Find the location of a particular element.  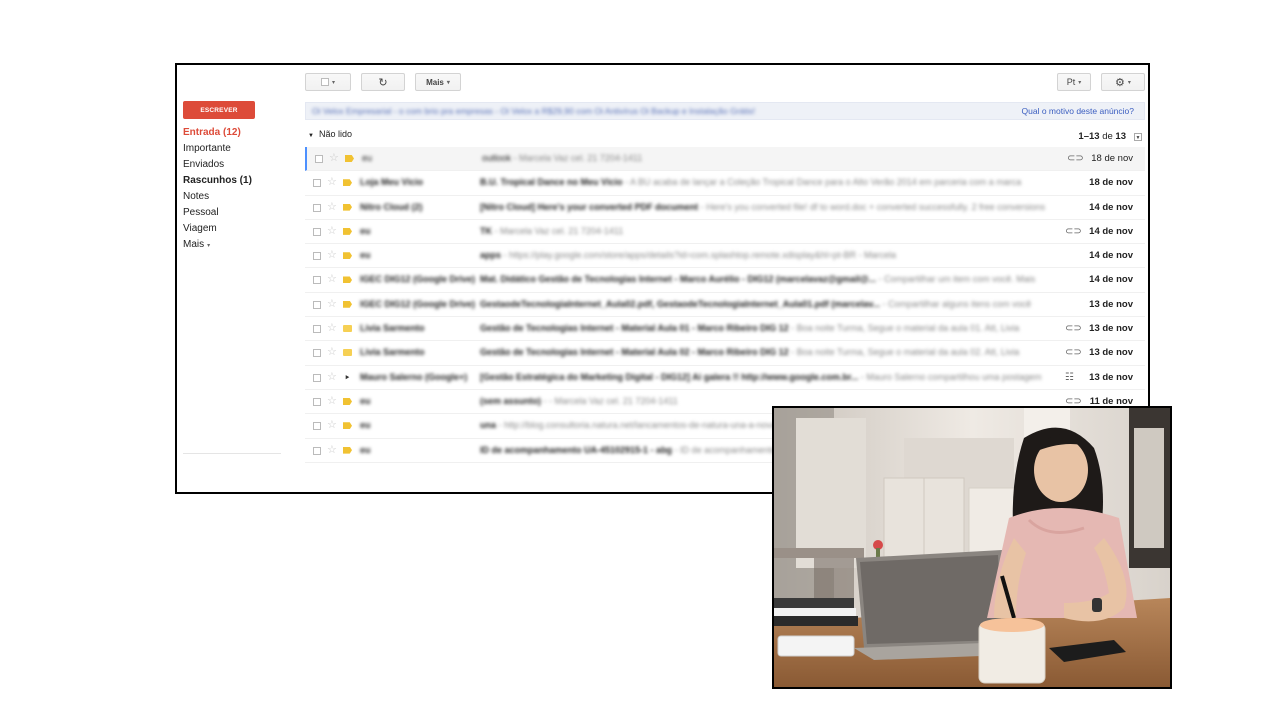

email-subject: apps is located at coordinates (491, 255).